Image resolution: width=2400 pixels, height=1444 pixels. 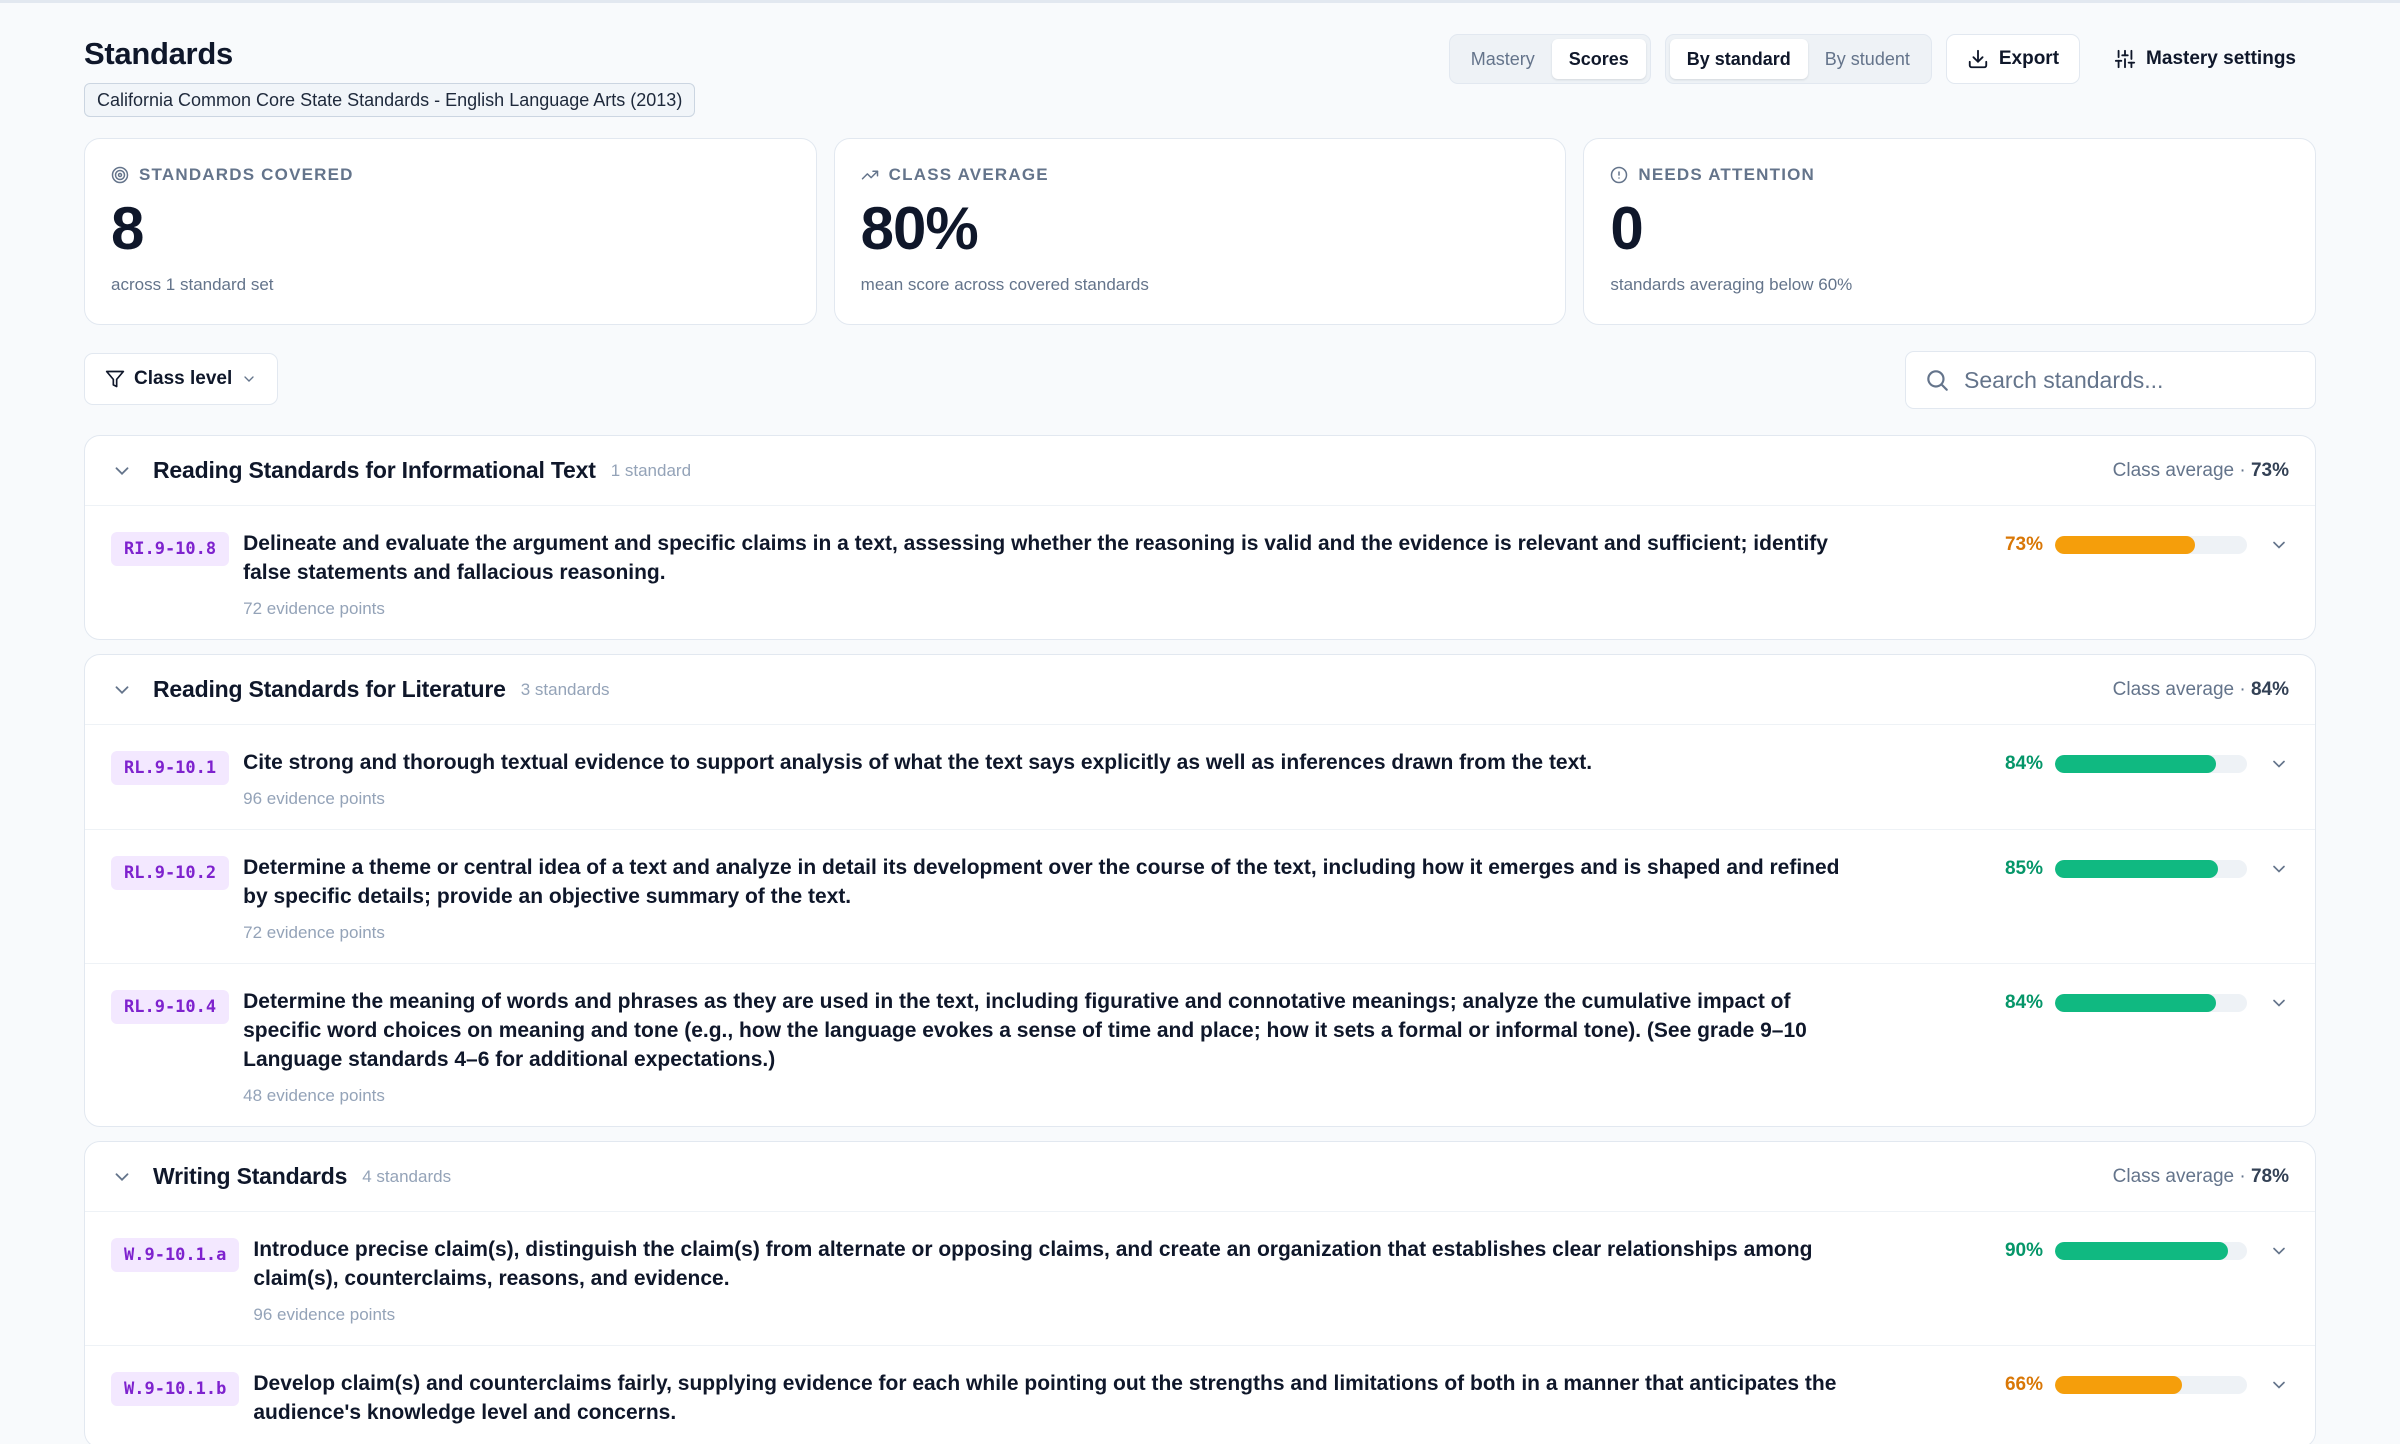 What do you see at coordinates (246, 174) in the screenshot?
I see `standards-covered-label: STANDARDS COVERED` at bounding box center [246, 174].